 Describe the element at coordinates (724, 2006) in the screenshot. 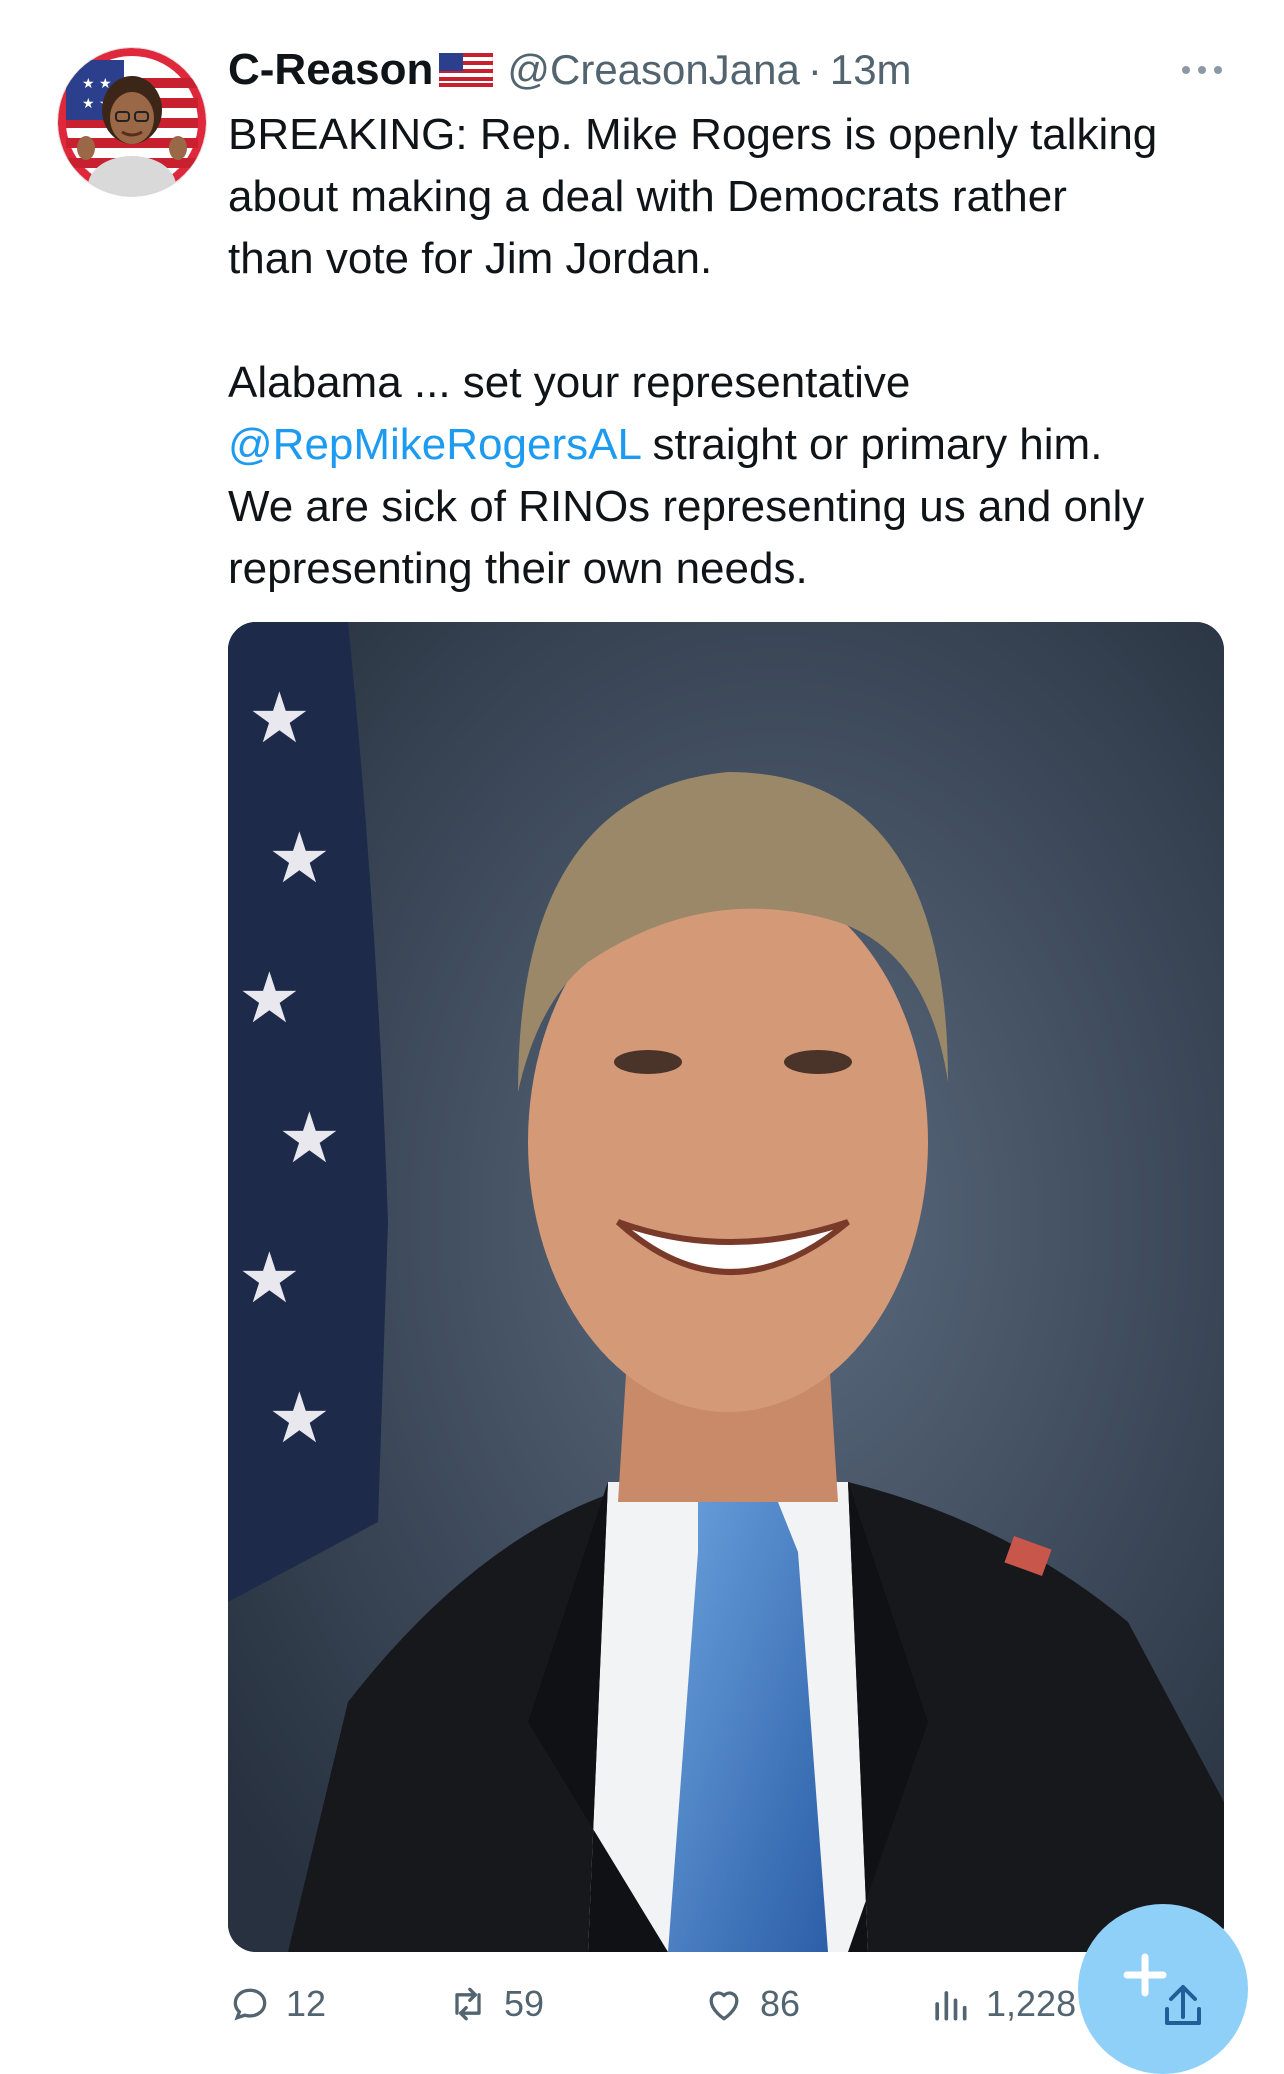

I see `heart-icon` at that location.